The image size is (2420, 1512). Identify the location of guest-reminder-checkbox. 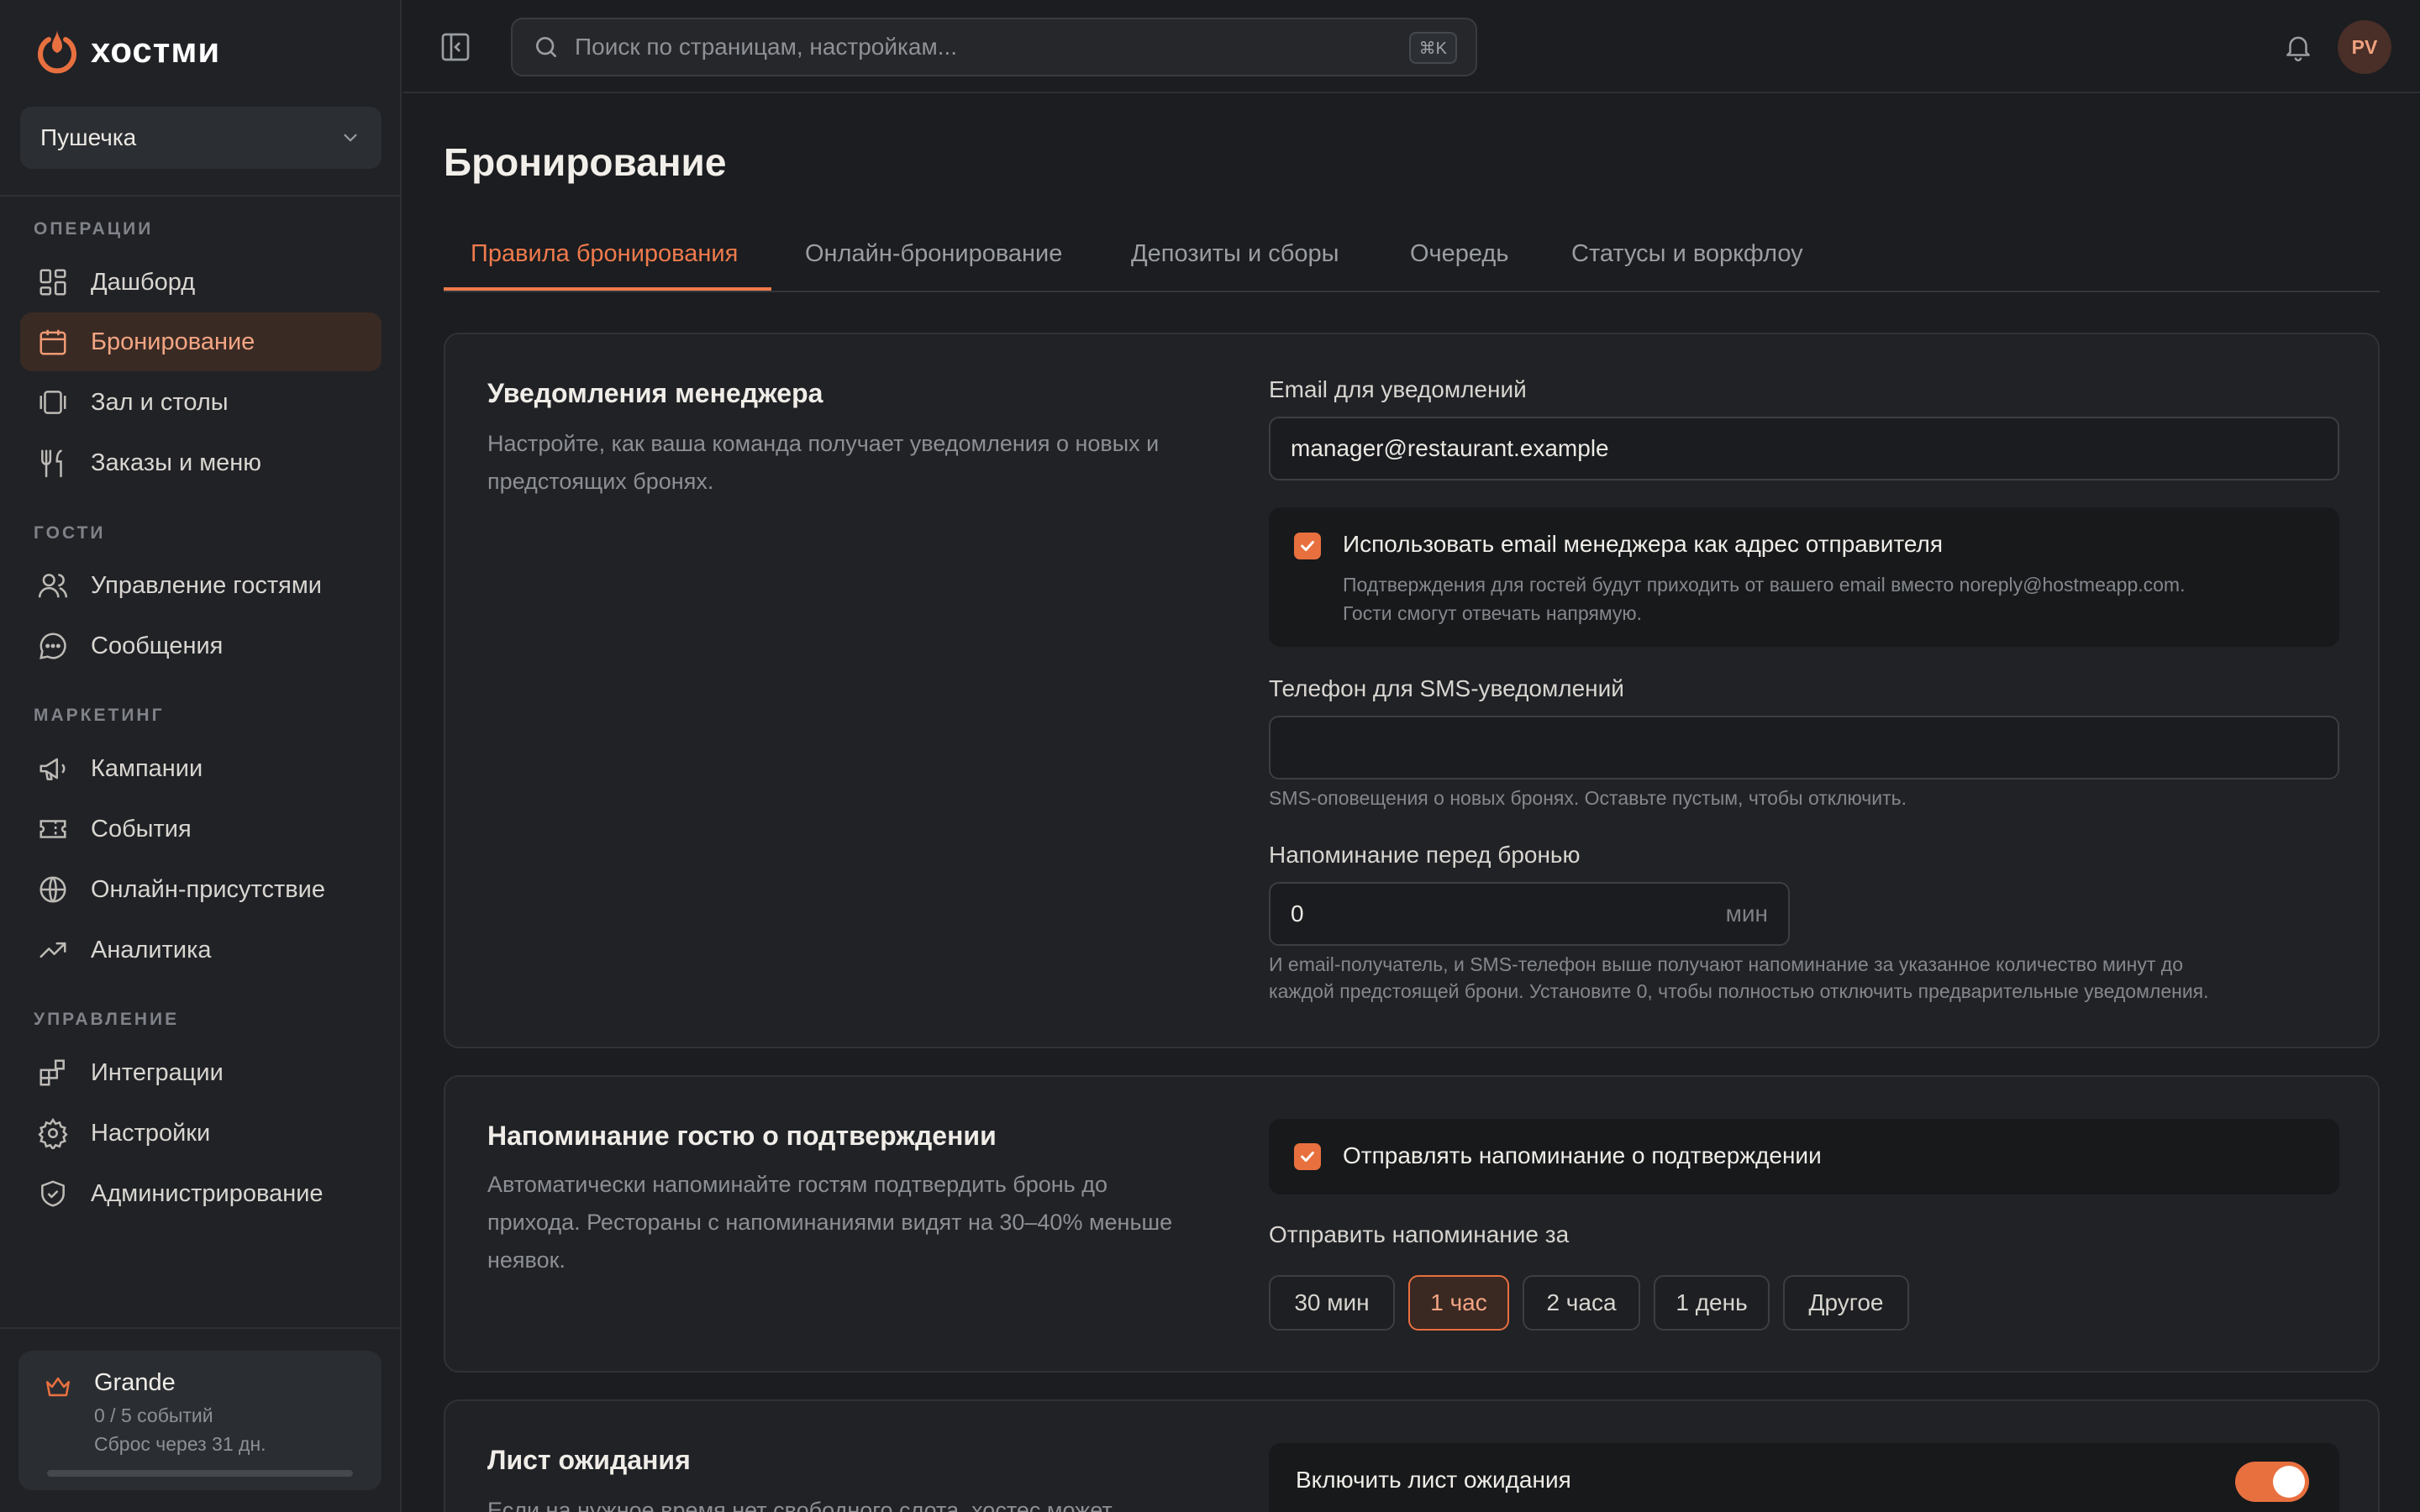
(1307, 1156).